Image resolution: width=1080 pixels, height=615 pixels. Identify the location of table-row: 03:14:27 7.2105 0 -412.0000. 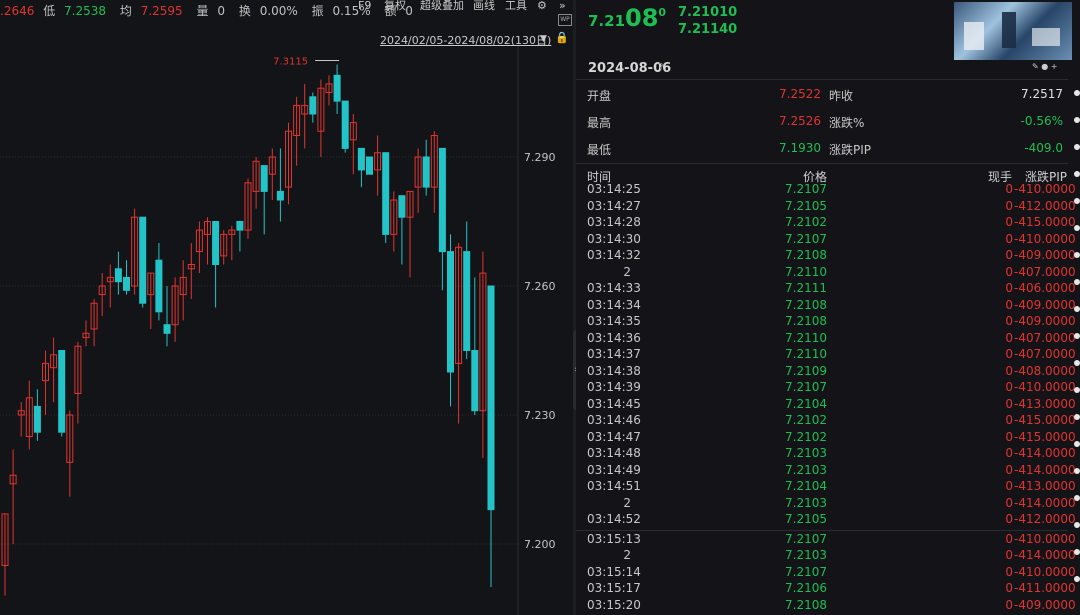
(826, 207).